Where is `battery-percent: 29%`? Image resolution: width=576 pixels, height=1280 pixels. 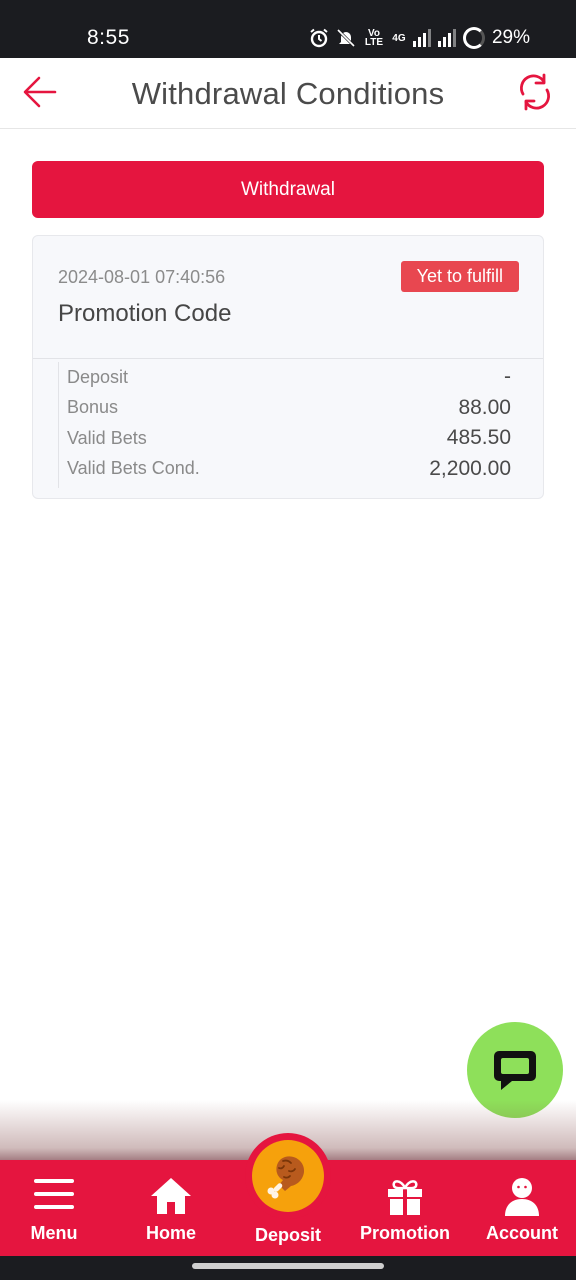
battery-percent: 29% is located at coordinates (510, 37).